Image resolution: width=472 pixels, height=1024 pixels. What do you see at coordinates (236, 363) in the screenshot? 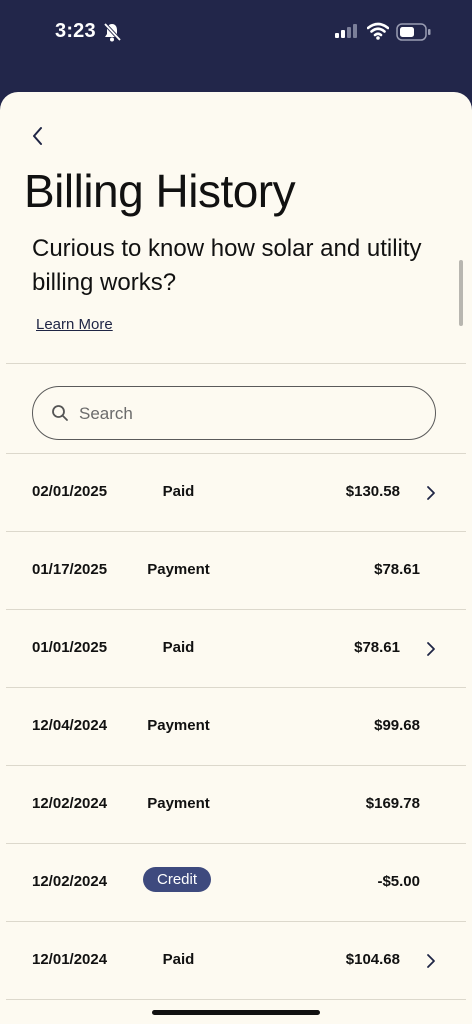
I see `divider` at bounding box center [236, 363].